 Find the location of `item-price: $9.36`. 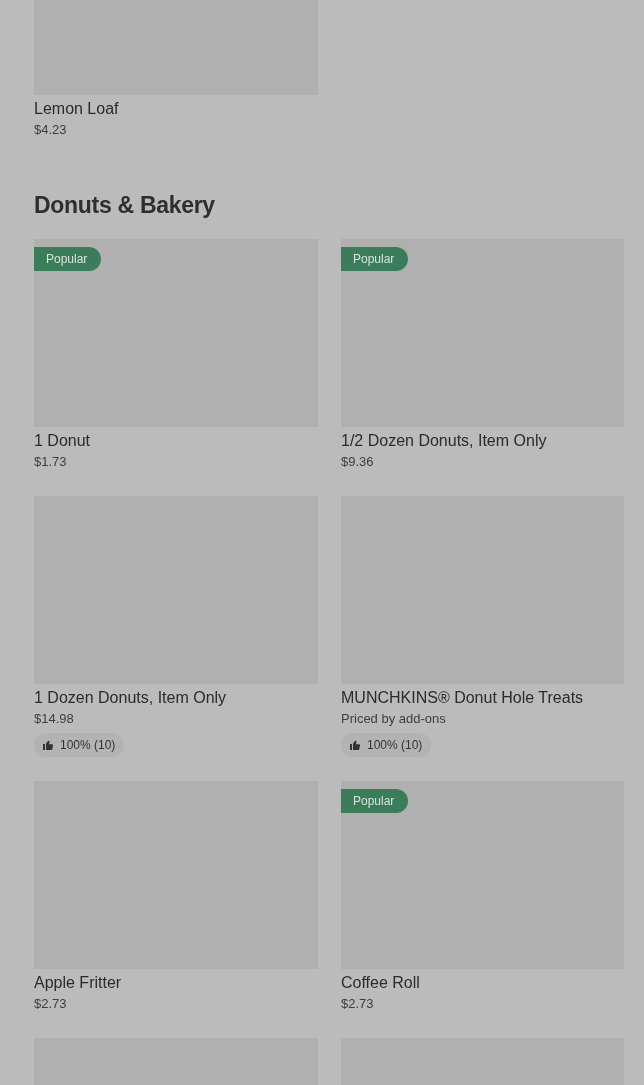

item-price: $9.36 is located at coordinates (358, 462).